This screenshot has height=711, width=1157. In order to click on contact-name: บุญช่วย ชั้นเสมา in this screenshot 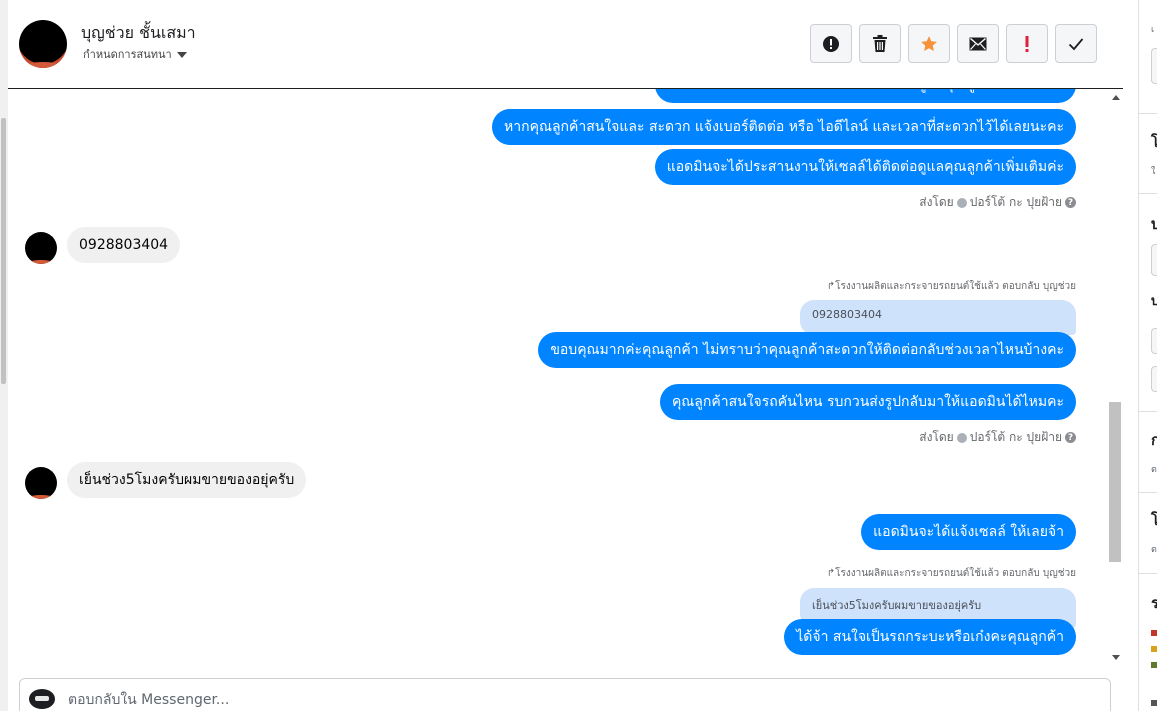, I will do `click(138, 33)`.